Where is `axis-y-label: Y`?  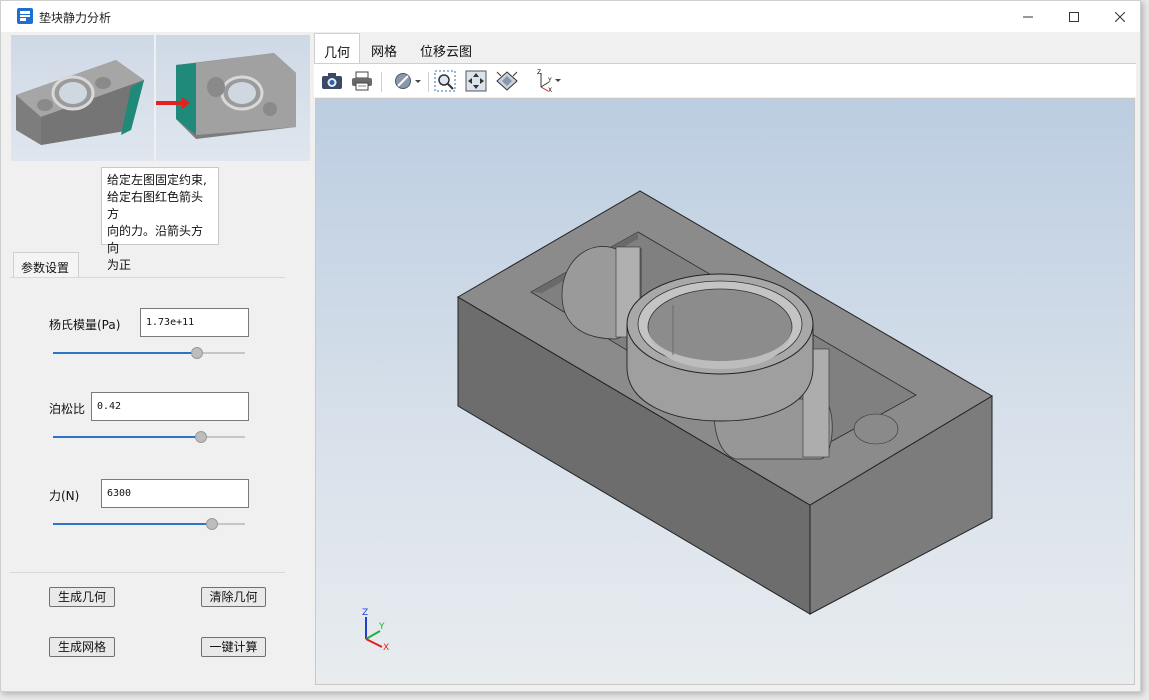
axis-y-label: Y is located at coordinates (381, 627).